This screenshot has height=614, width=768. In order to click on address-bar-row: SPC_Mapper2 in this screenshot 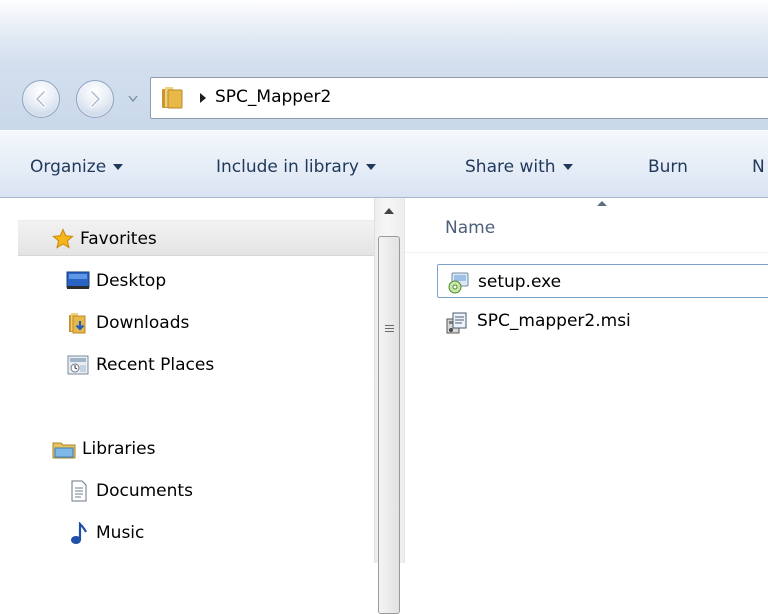, I will do `click(384, 98)`.